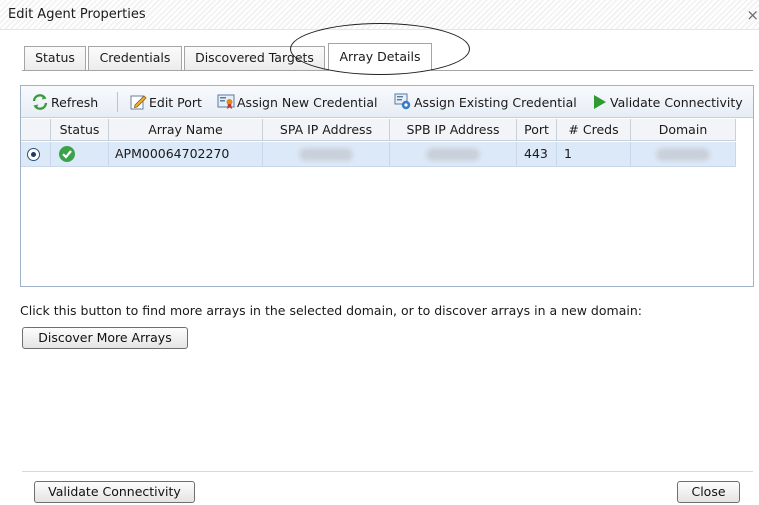 Image resolution: width=759 pixels, height=505 pixels. I want to click on domain-redacted, so click(683, 154).